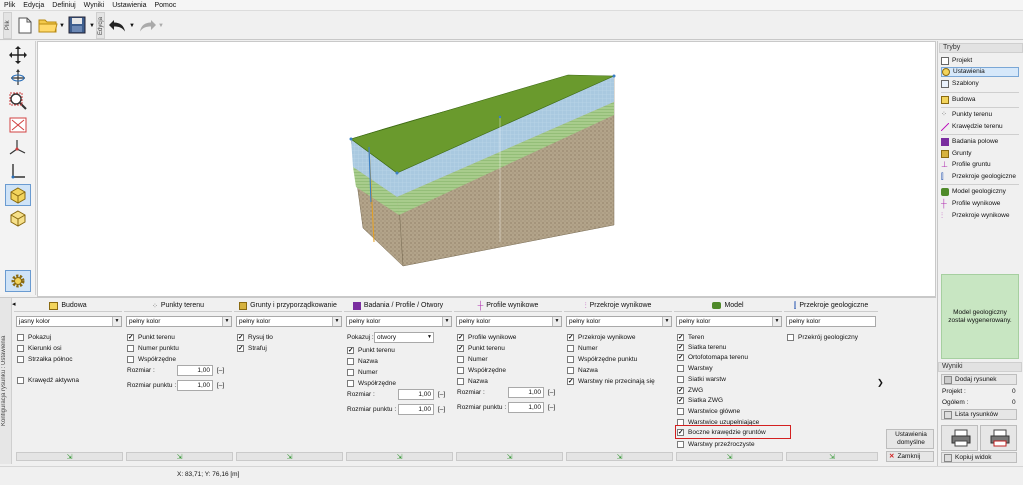 Image resolution: width=1023 pixels, height=485 pixels. I want to click on checkbox-soil-side-edges: ✓ Boczne krawędzie gruntów, so click(733, 432).